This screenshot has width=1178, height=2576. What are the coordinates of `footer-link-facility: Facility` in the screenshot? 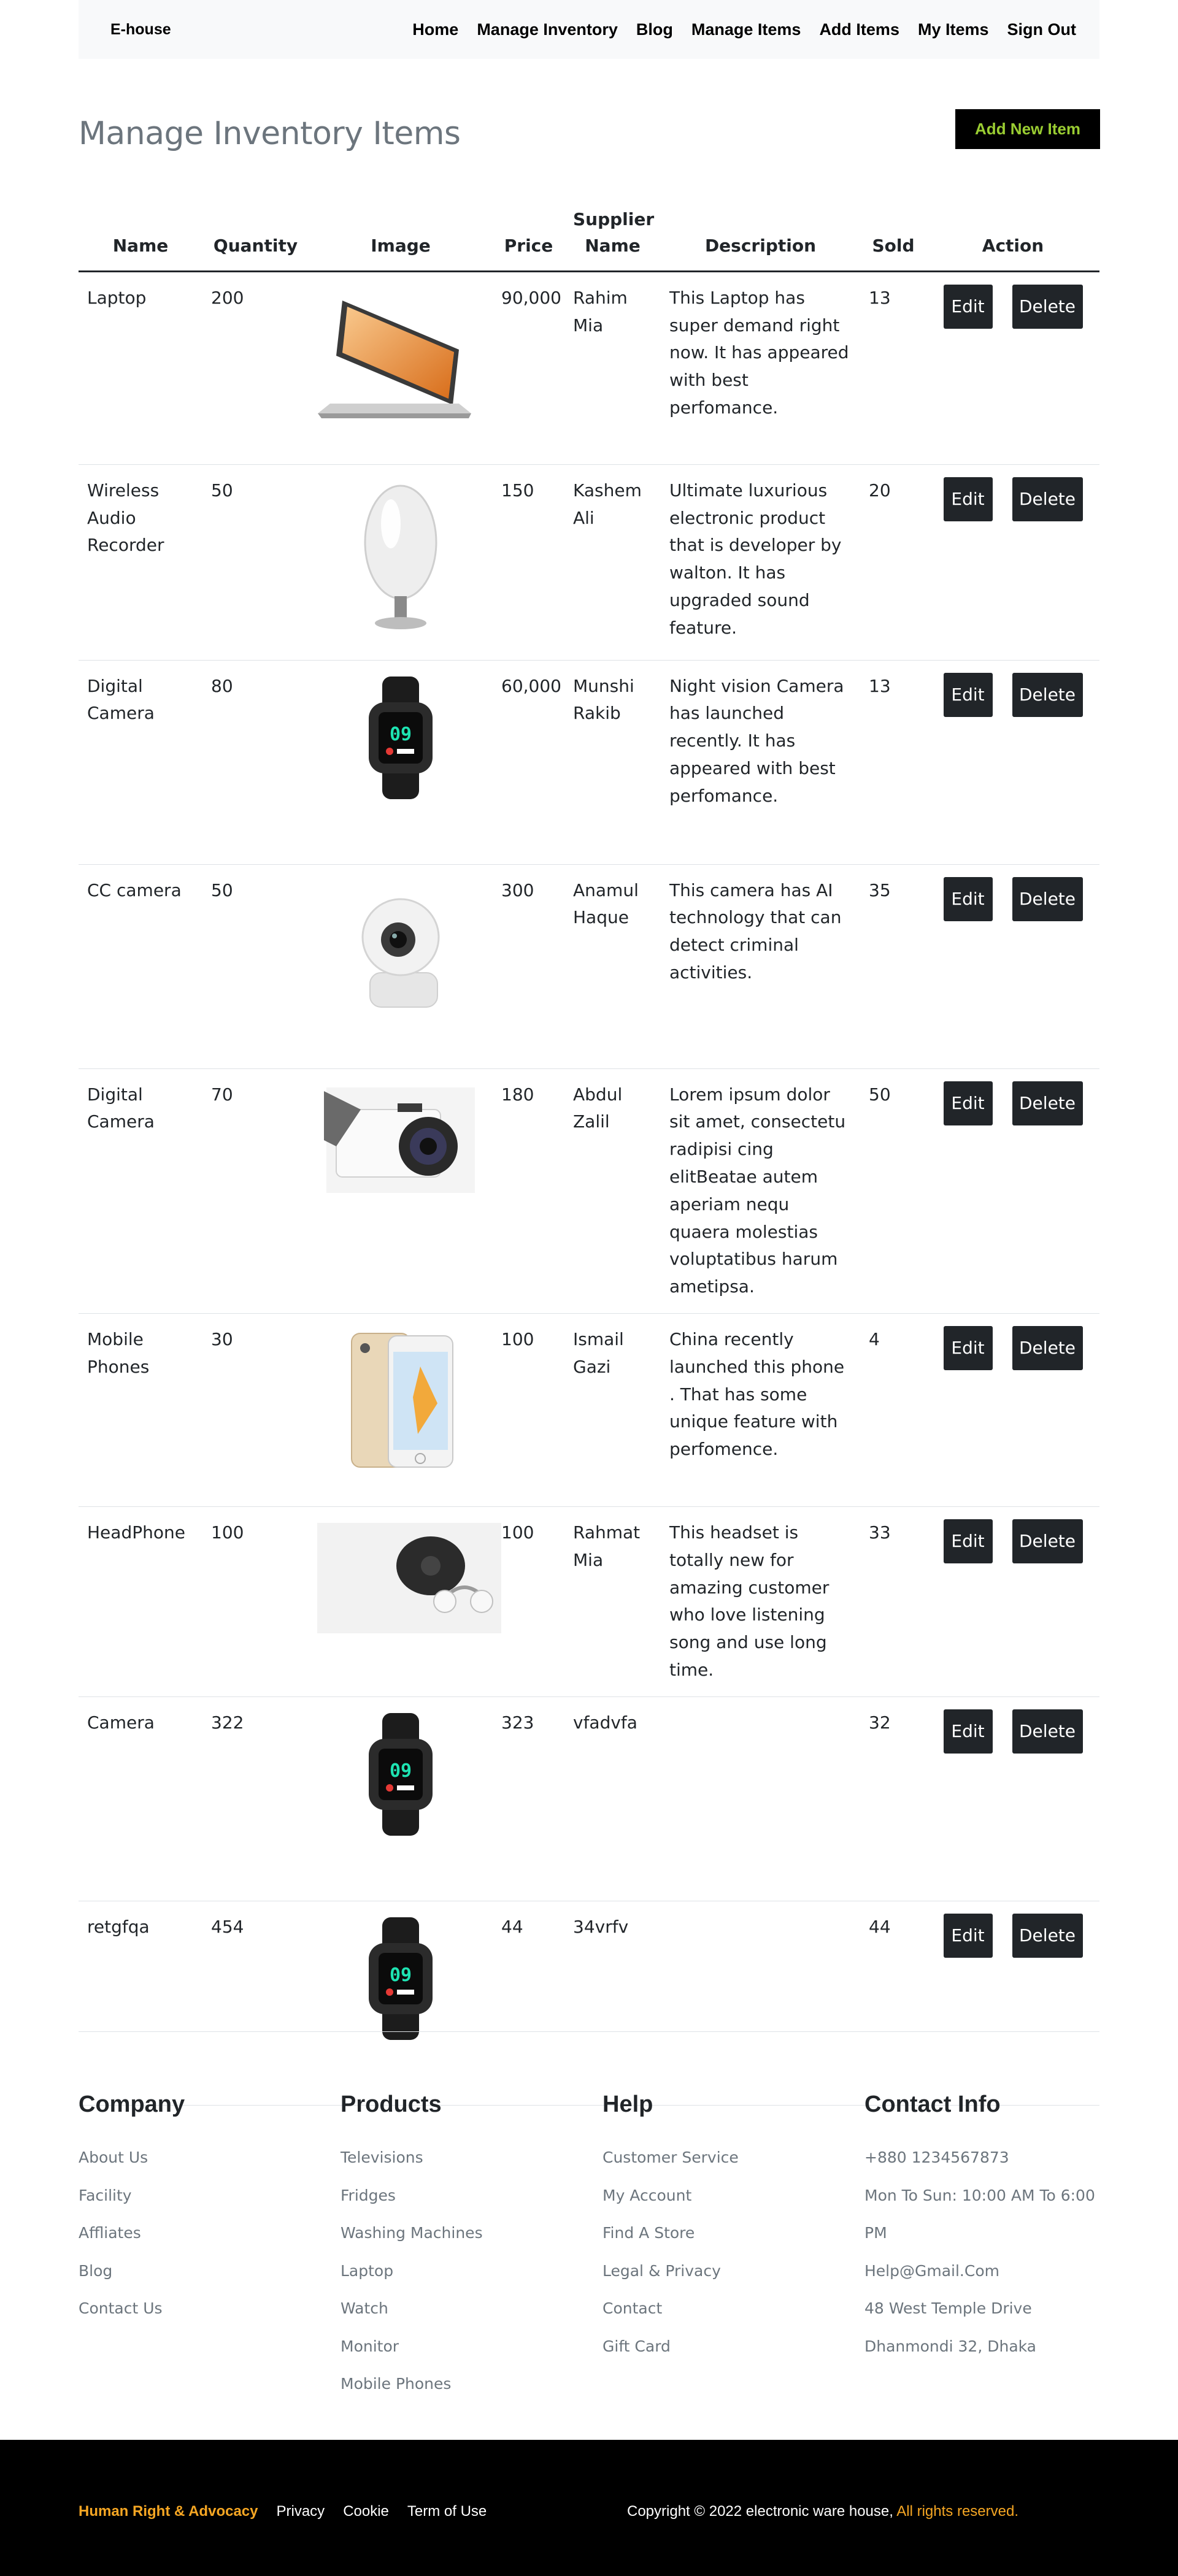 It's located at (132, 2196).